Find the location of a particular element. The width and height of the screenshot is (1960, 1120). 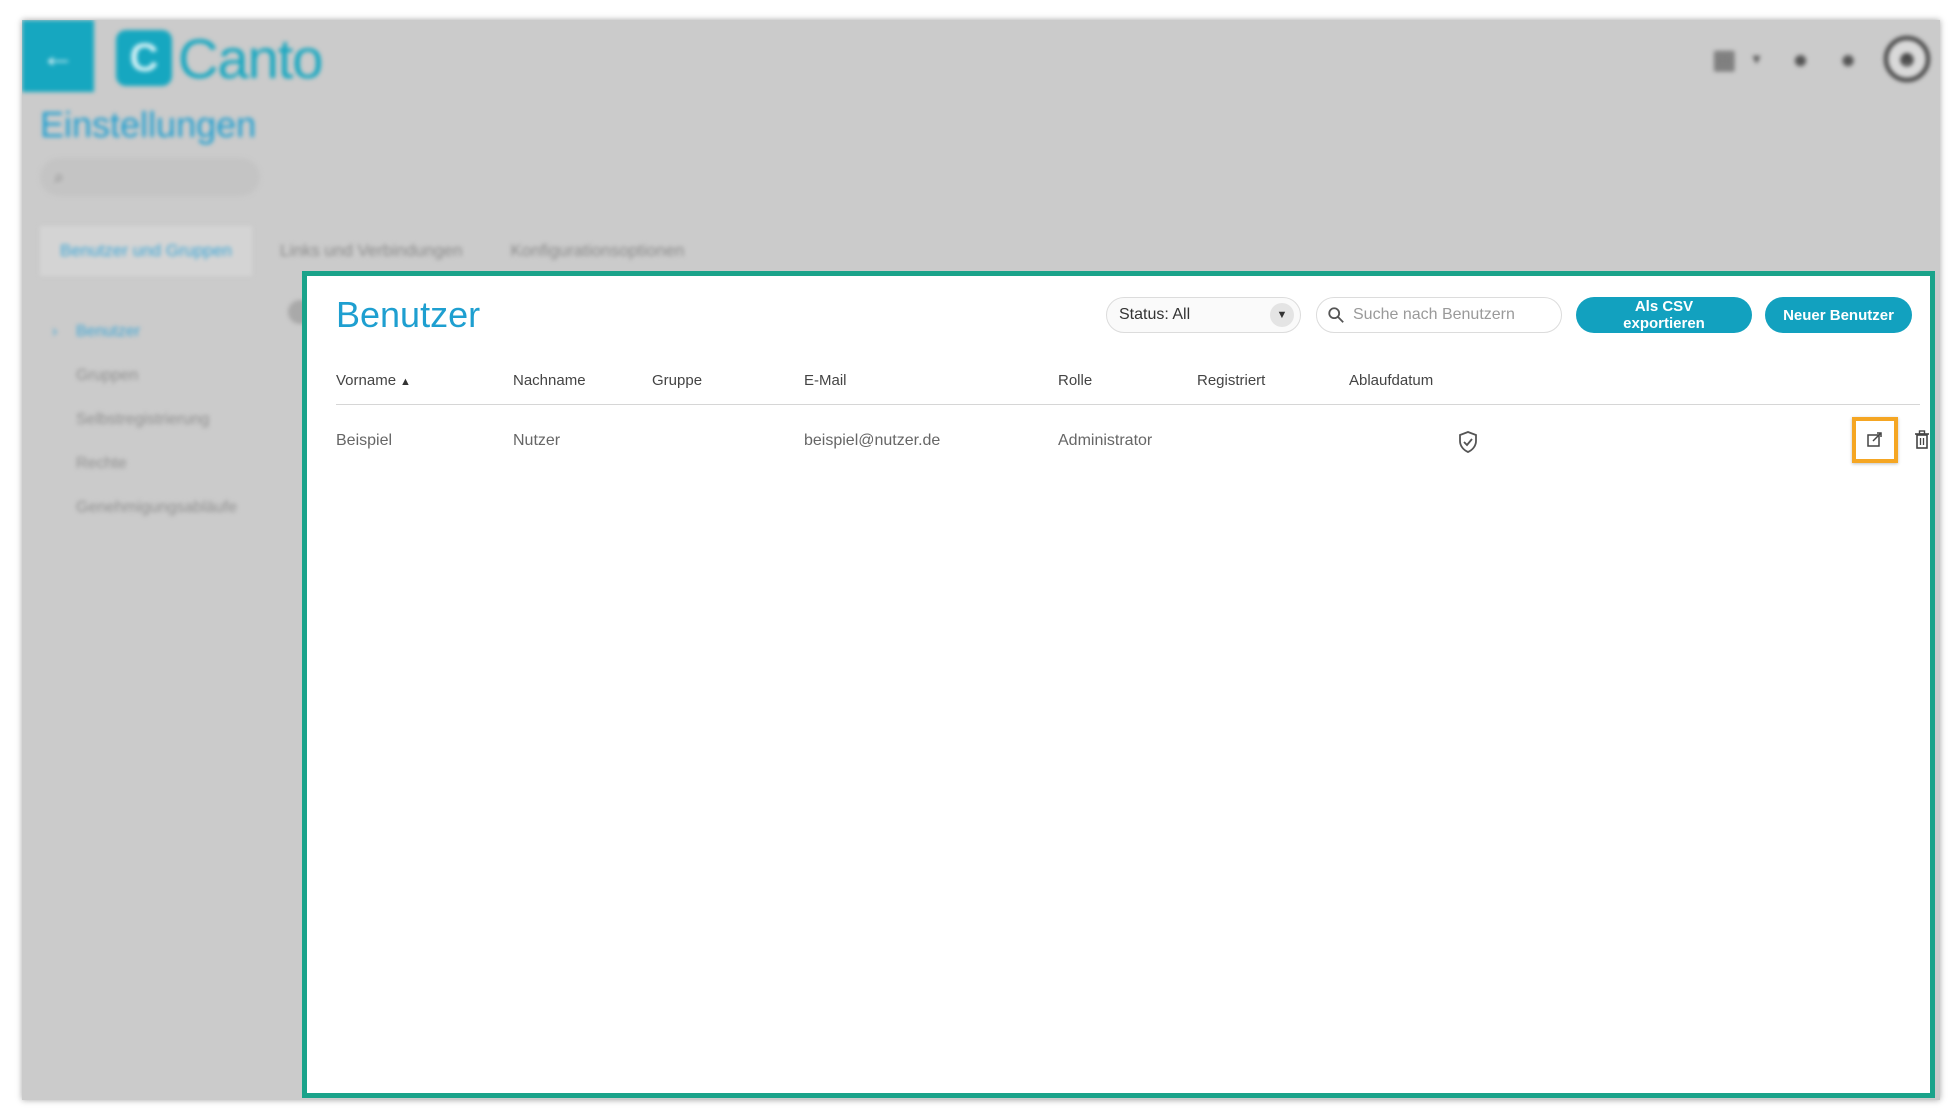

user-icon: ☻ is located at coordinates (1907, 58).